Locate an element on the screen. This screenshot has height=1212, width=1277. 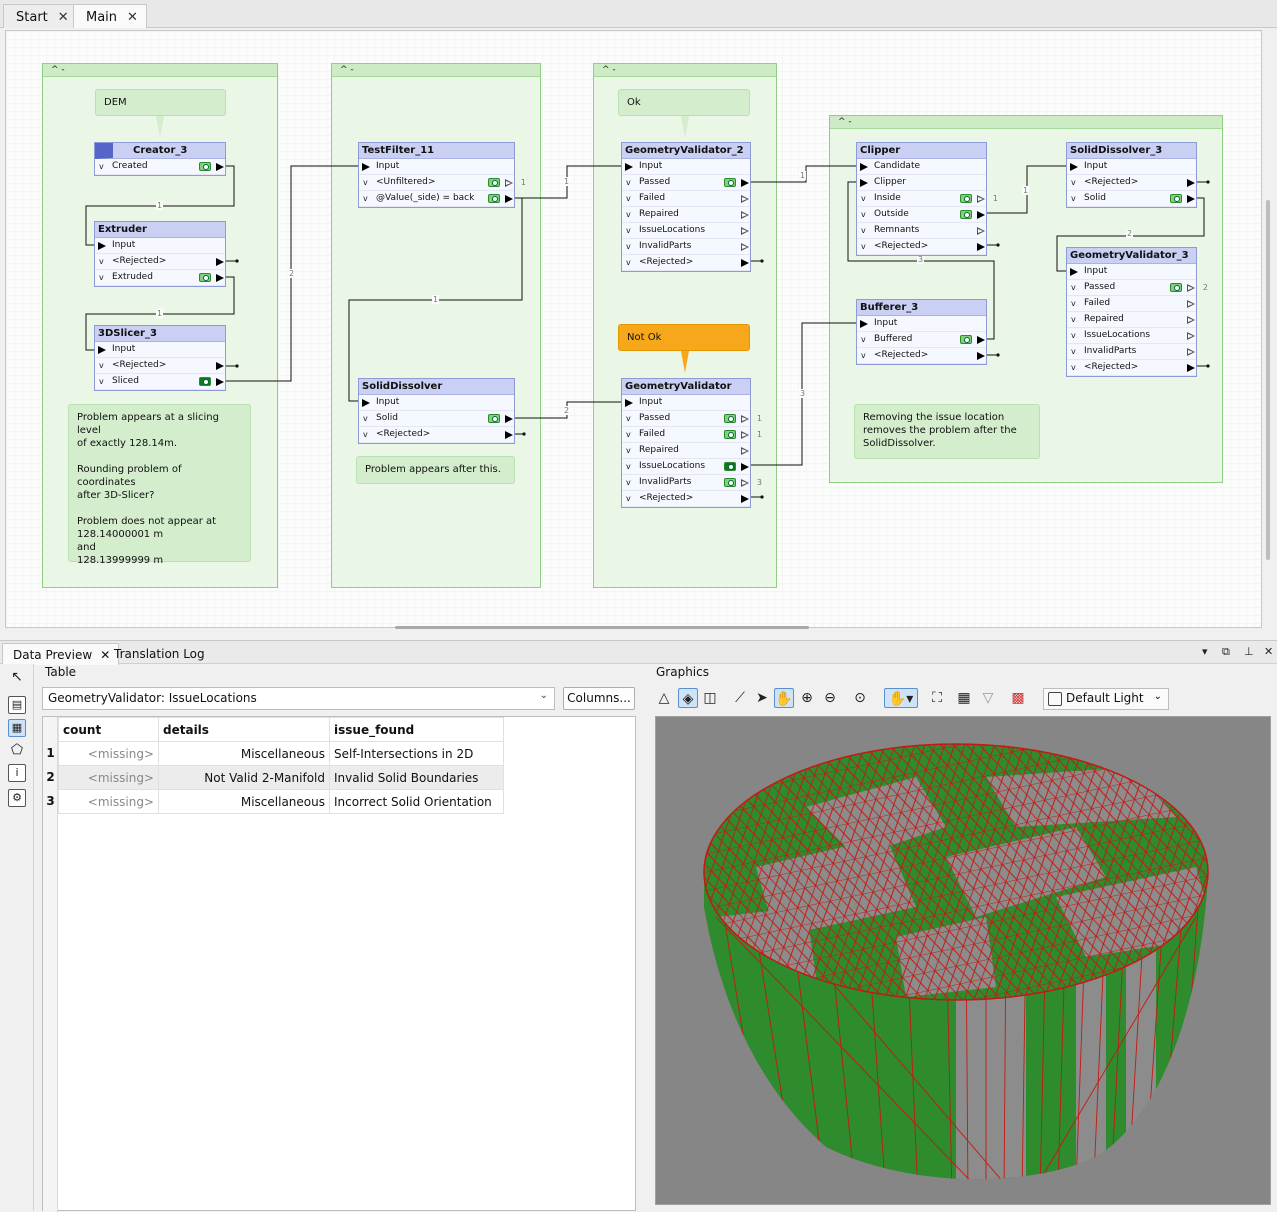
polygon-mode-icon: △ is located at coordinates (664, 698).